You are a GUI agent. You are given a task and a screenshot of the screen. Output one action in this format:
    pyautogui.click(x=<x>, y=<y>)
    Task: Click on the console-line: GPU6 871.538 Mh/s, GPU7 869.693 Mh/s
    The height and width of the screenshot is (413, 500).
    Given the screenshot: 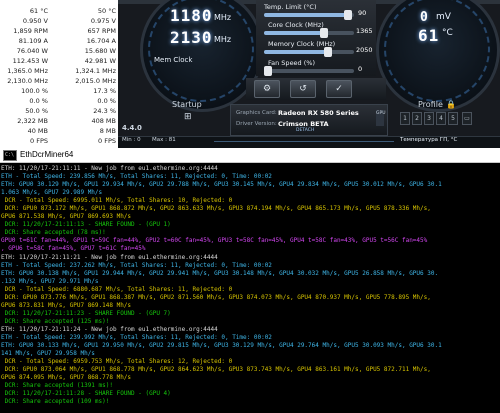 What is the action you would take?
    pyautogui.click(x=66, y=217)
    